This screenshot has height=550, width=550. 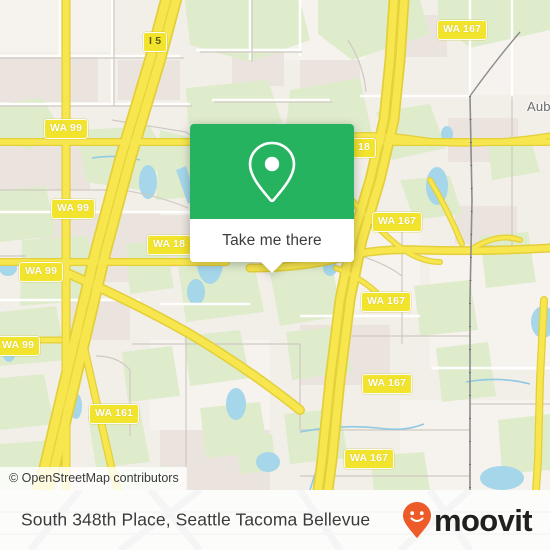 What do you see at coordinates (538, 106) in the screenshot?
I see `place-label-auburn: Aub` at bounding box center [538, 106].